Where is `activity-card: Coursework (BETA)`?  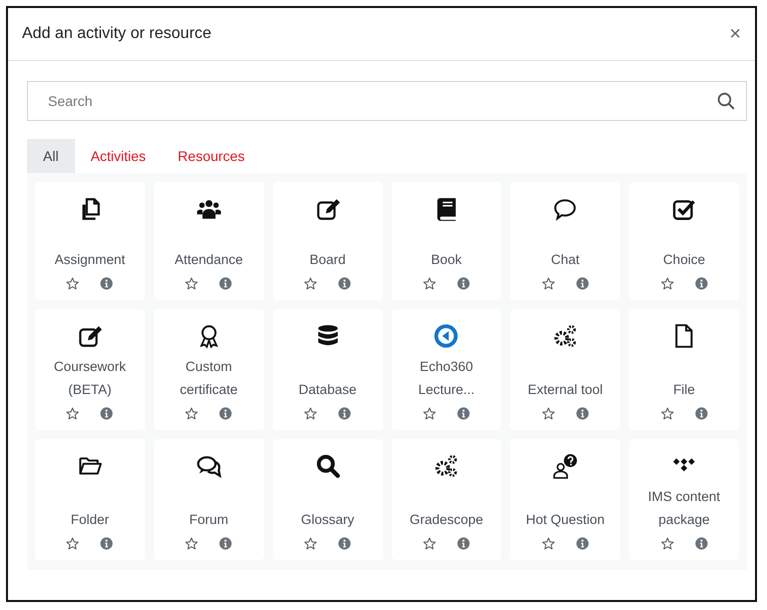
activity-card: Coursework (BETA) is located at coordinates (90, 369).